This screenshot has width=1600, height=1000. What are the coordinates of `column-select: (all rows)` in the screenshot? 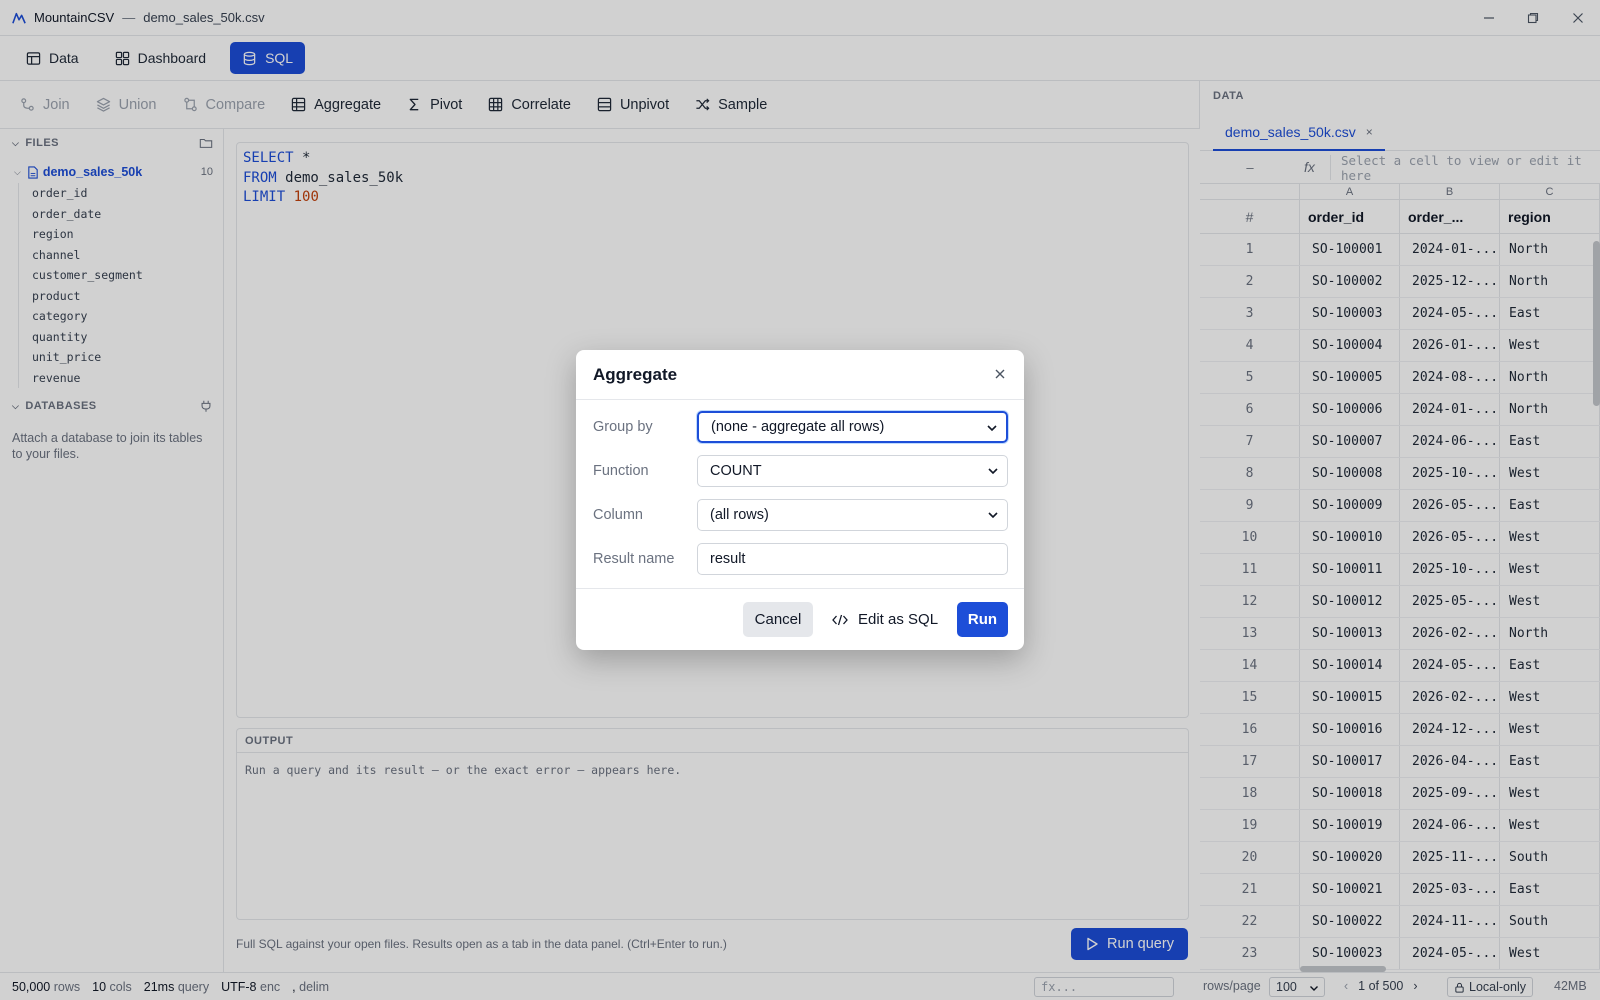 It's located at (852, 515).